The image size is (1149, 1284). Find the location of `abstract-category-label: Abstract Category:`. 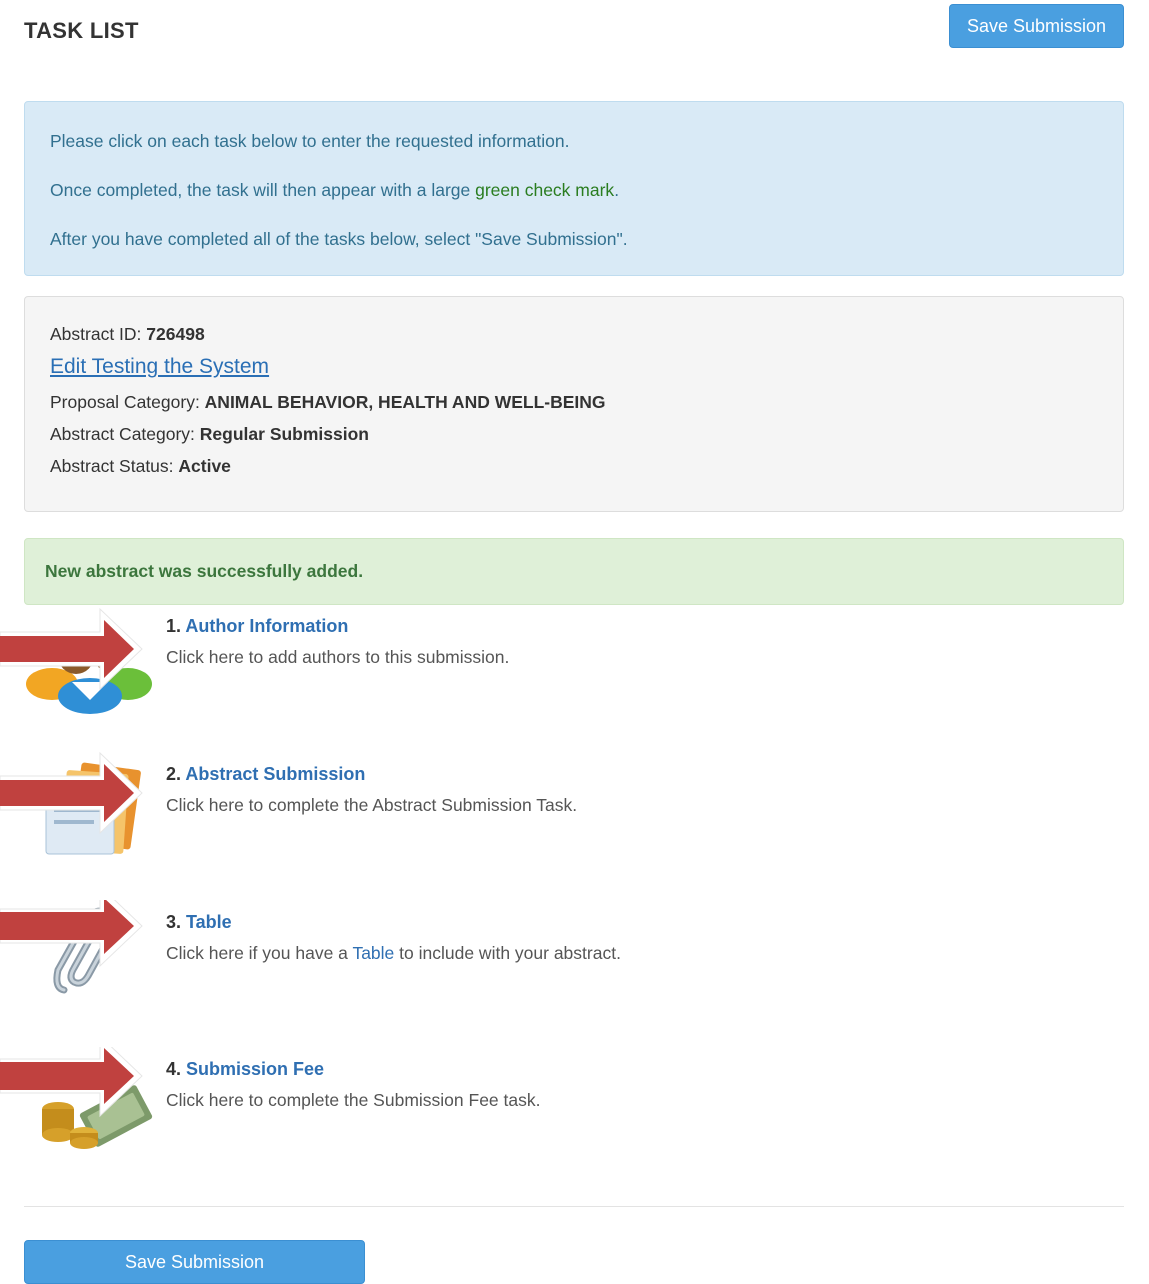

abstract-category-label: Abstract Category: is located at coordinates (125, 434).